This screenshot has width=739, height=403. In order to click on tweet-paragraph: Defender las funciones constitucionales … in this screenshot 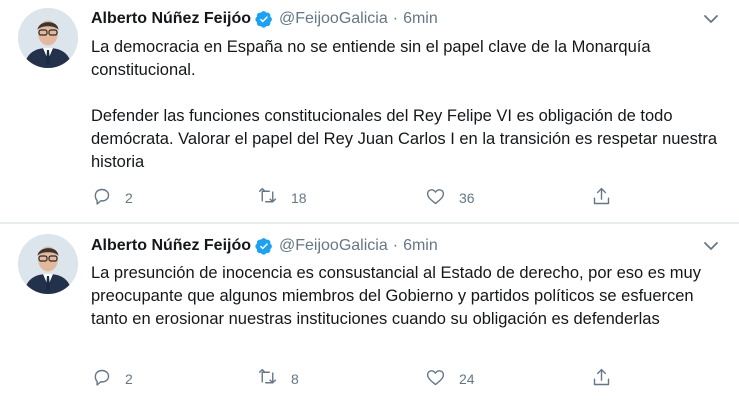, I will do `click(404, 139)`.